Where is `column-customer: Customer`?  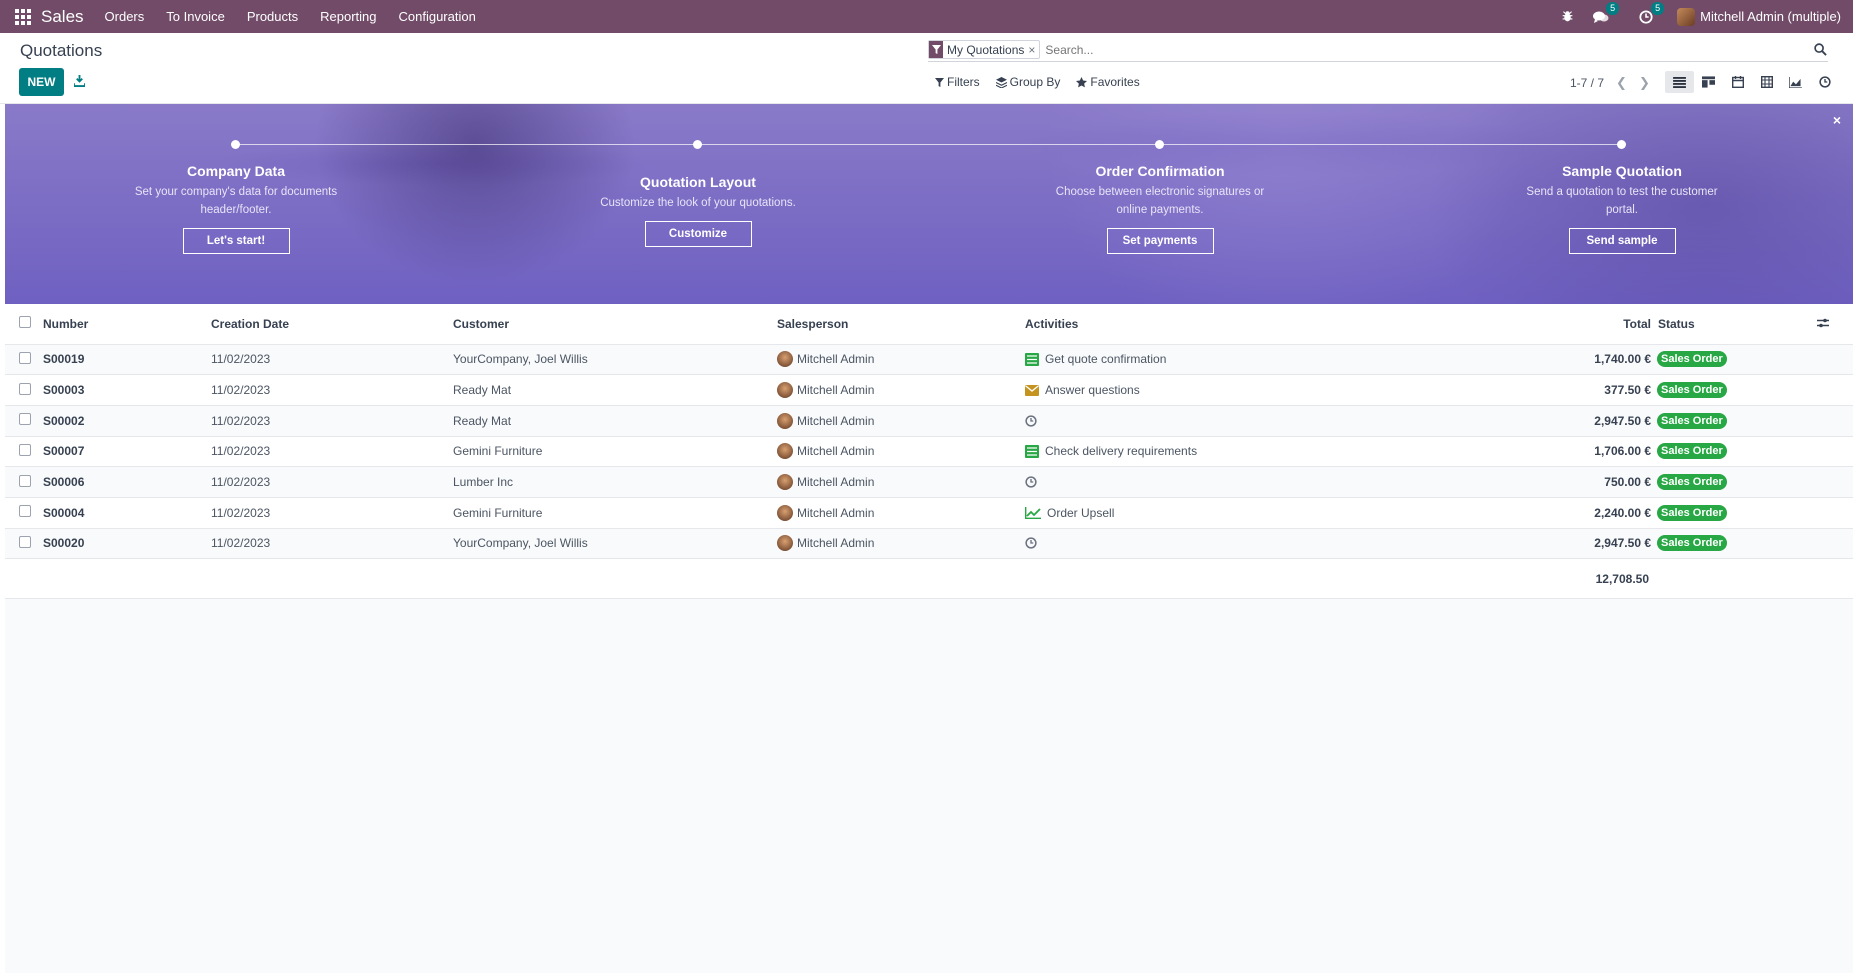
column-customer: Customer is located at coordinates (615, 324).